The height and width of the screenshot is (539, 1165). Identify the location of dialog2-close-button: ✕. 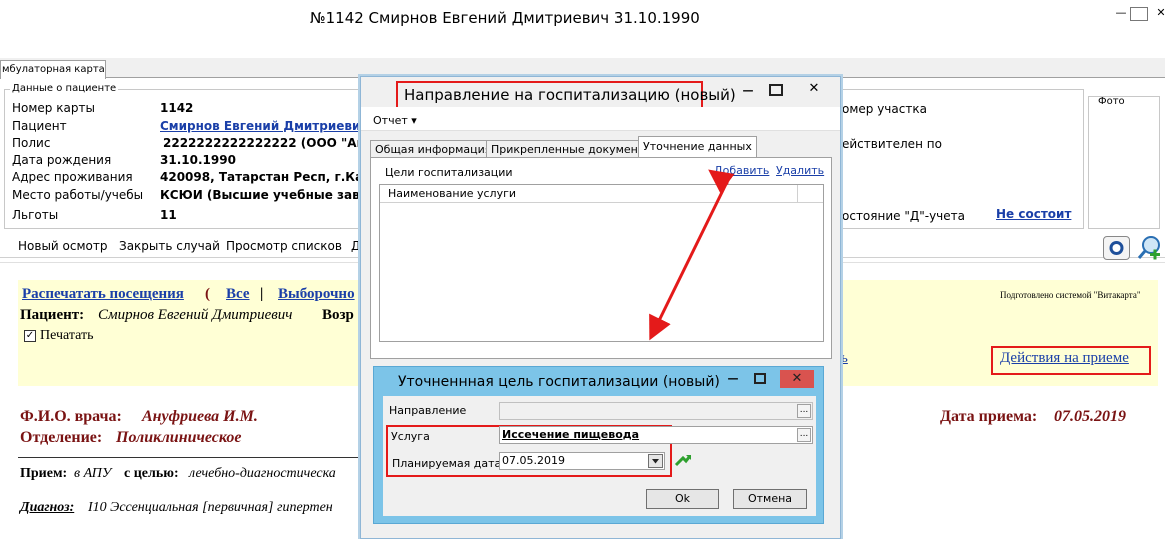
(797, 379).